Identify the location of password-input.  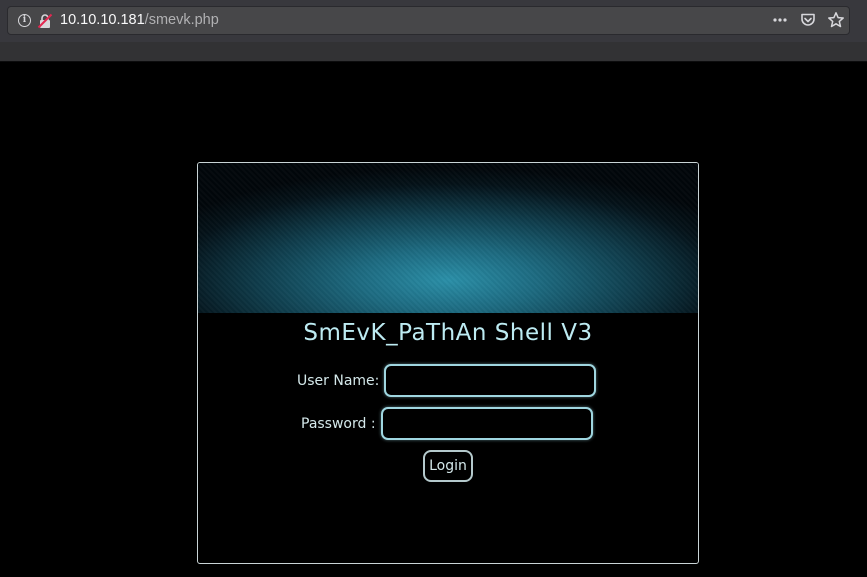
(486, 423).